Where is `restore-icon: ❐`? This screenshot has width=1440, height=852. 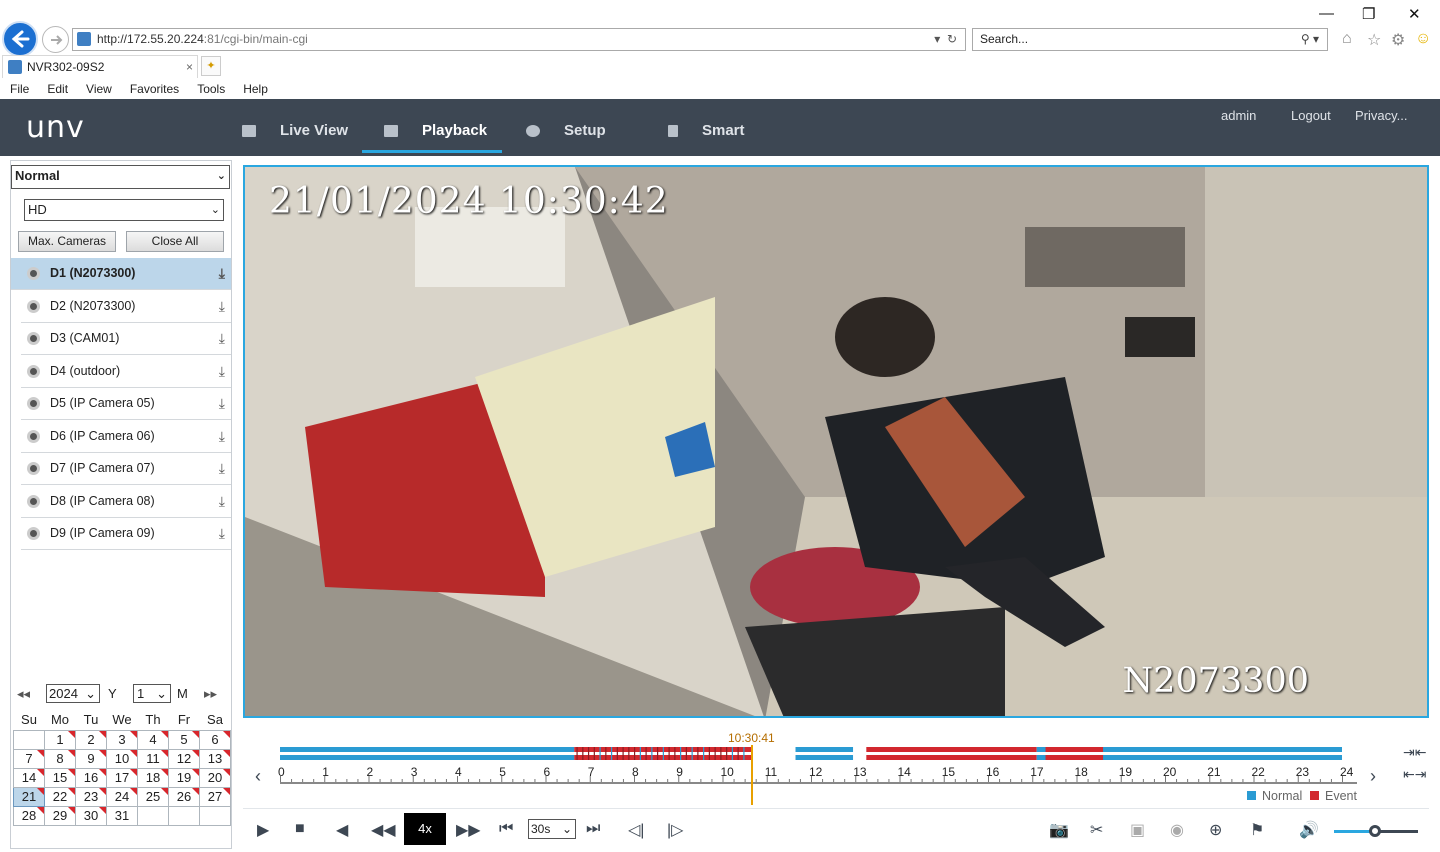
restore-icon: ❐ is located at coordinates (1368, 14).